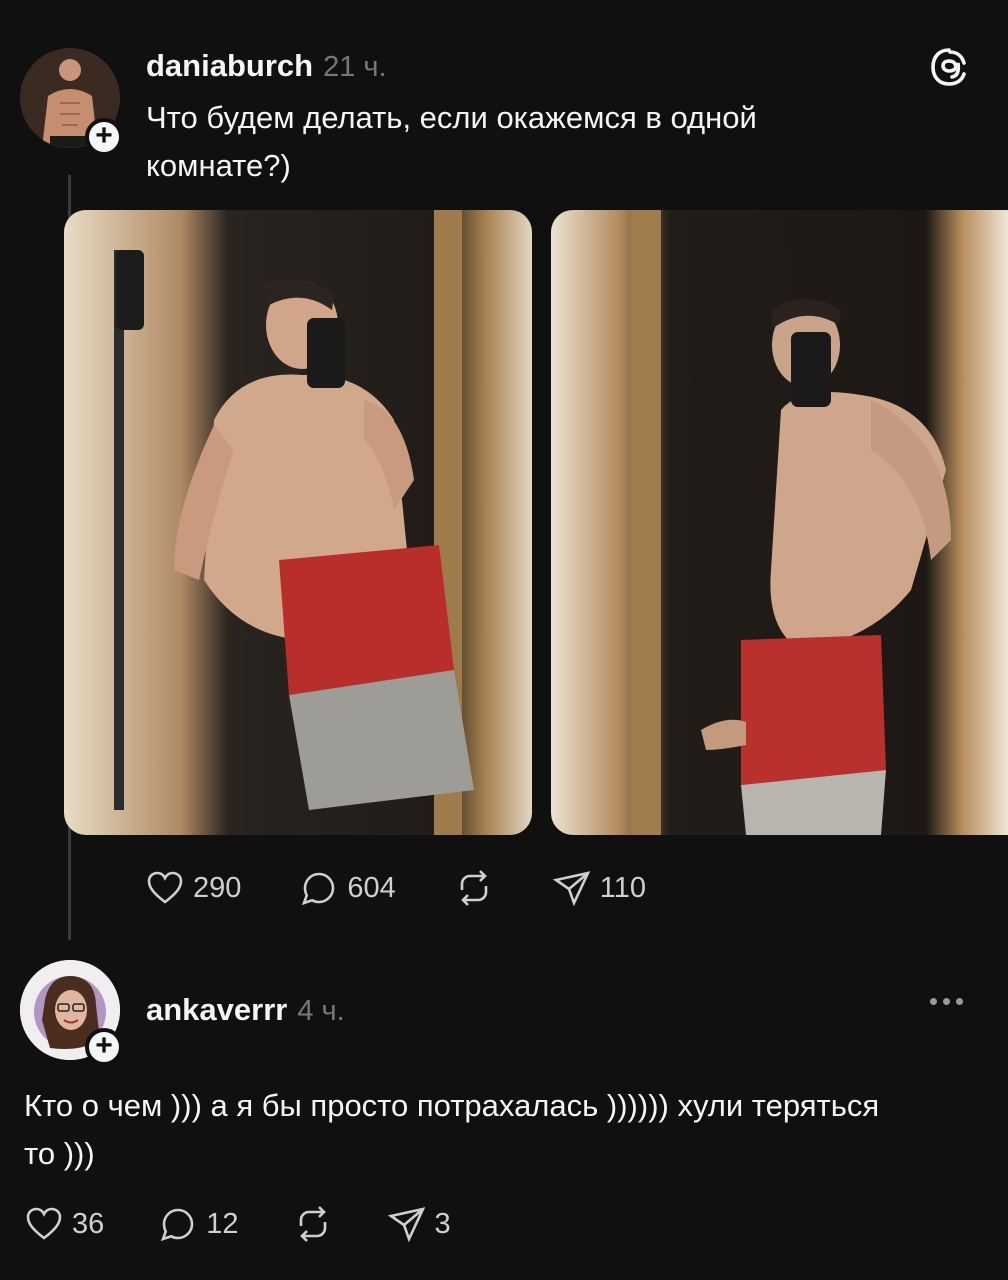  What do you see at coordinates (229, 66) in the screenshot?
I see `post-author-username: daniaburch` at bounding box center [229, 66].